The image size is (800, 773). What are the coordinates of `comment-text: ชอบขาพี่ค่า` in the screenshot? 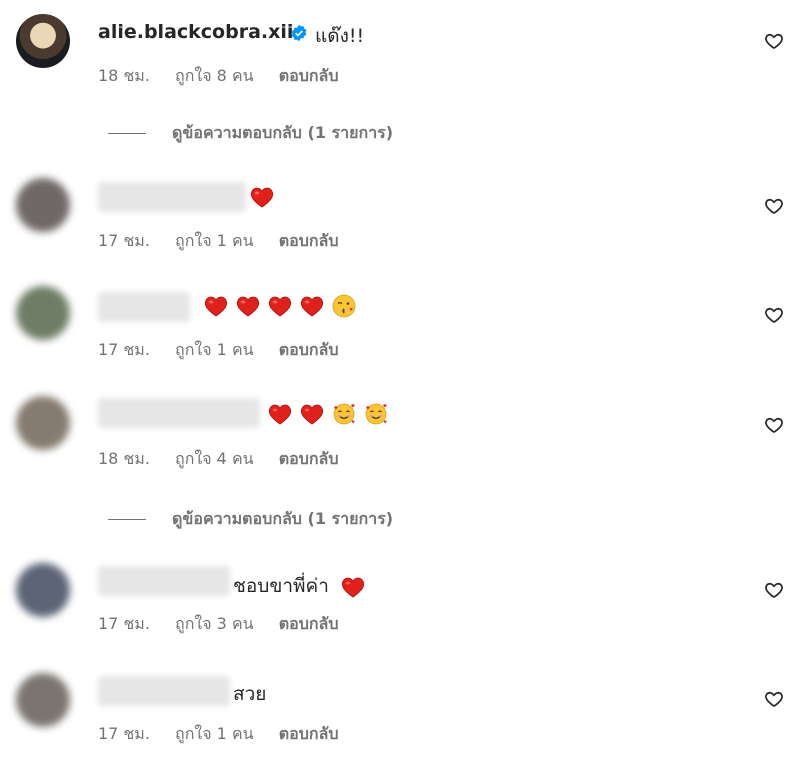 It's located at (303, 586).